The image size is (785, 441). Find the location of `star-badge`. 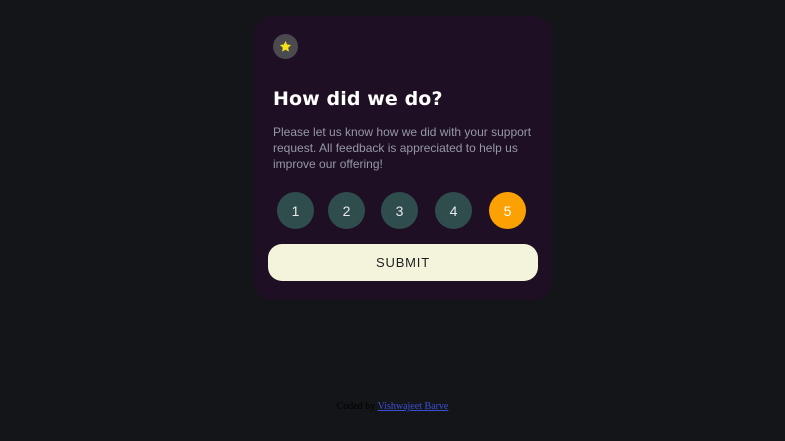

star-badge is located at coordinates (285, 46).